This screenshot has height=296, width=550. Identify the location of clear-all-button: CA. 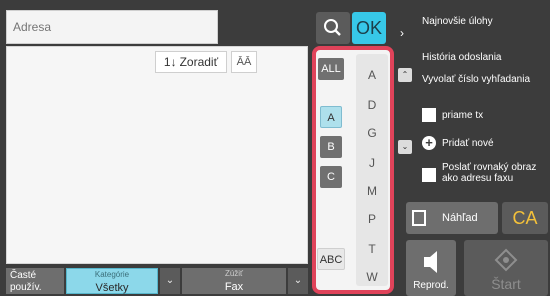
(525, 218).